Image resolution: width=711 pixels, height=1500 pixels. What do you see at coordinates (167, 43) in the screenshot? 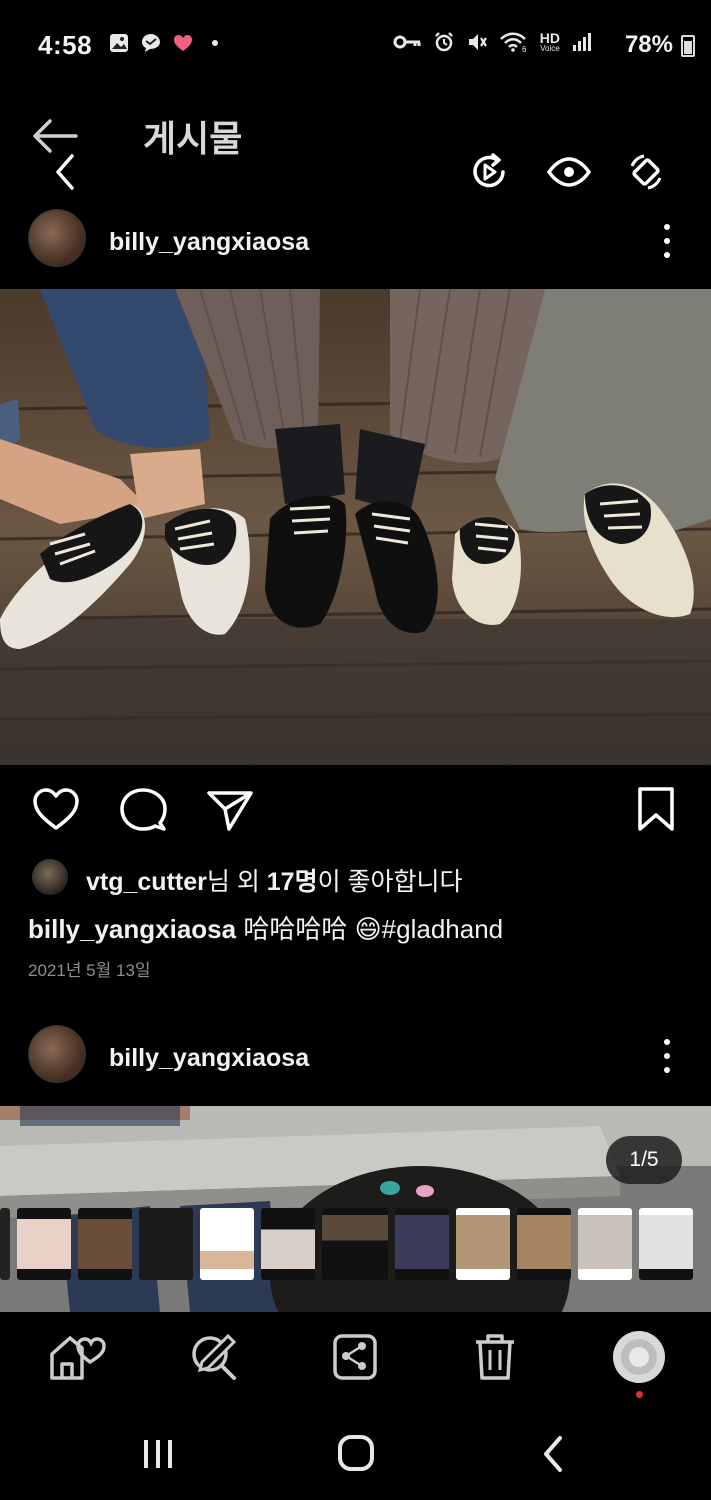
I see `status-left-icons` at bounding box center [167, 43].